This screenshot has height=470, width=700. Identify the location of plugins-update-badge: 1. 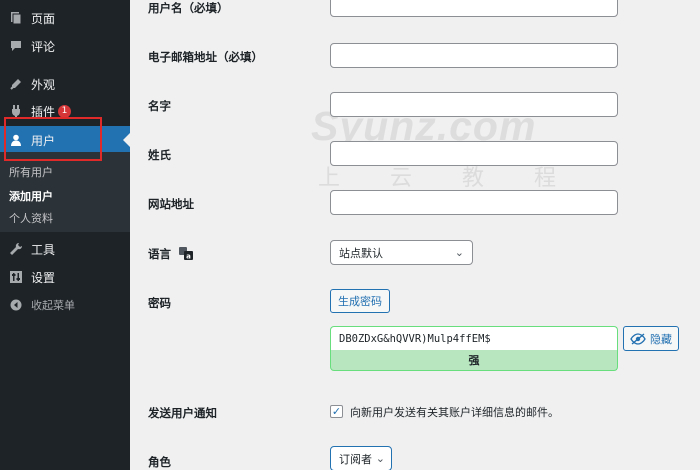
(65, 111).